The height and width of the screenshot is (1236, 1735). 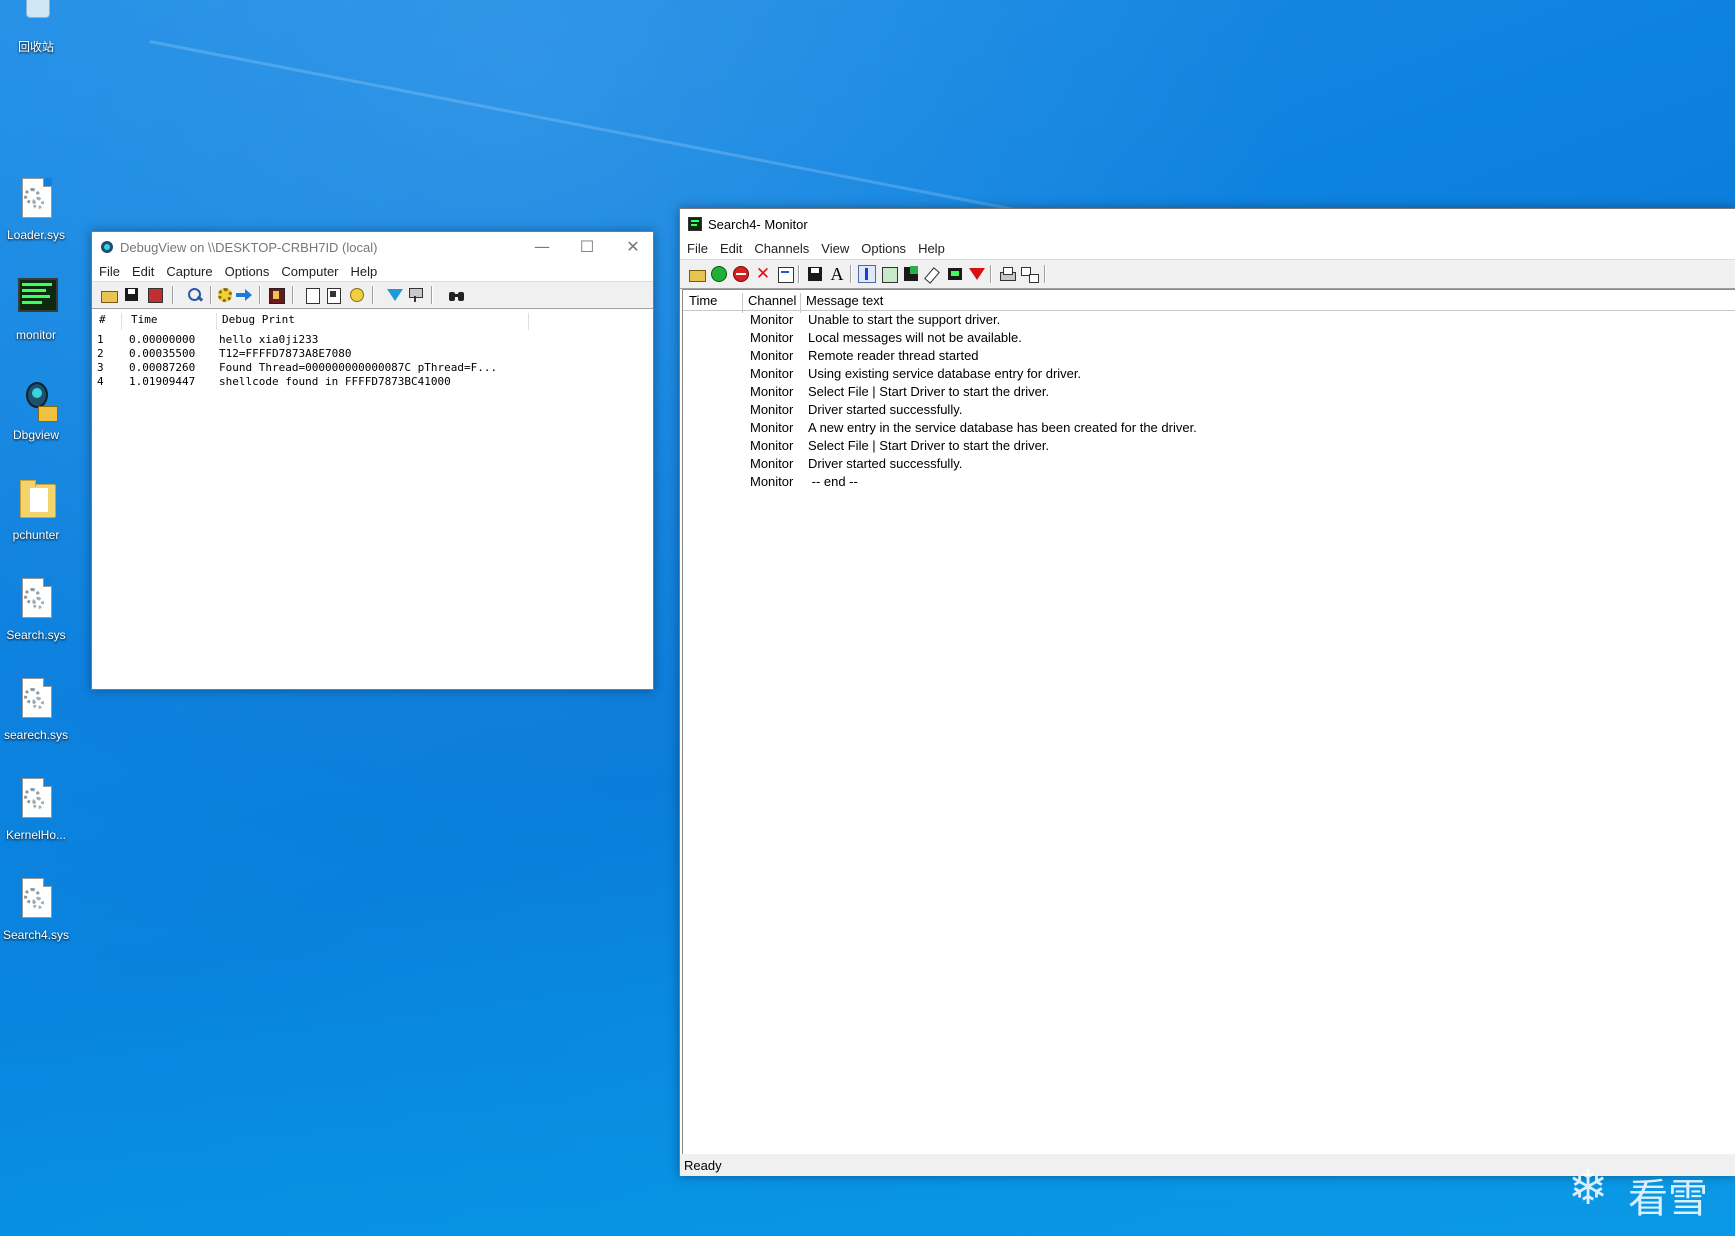 I want to click on desktop-icon-loader-sys: Loader.sys, so click(x=36, y=210).